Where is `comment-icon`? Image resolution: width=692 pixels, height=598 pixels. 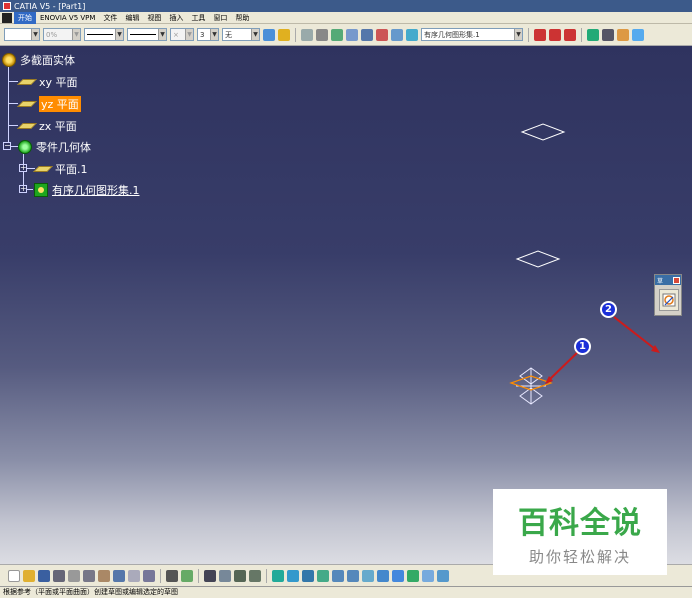 comment-icon is located at coordinates (187, 575).